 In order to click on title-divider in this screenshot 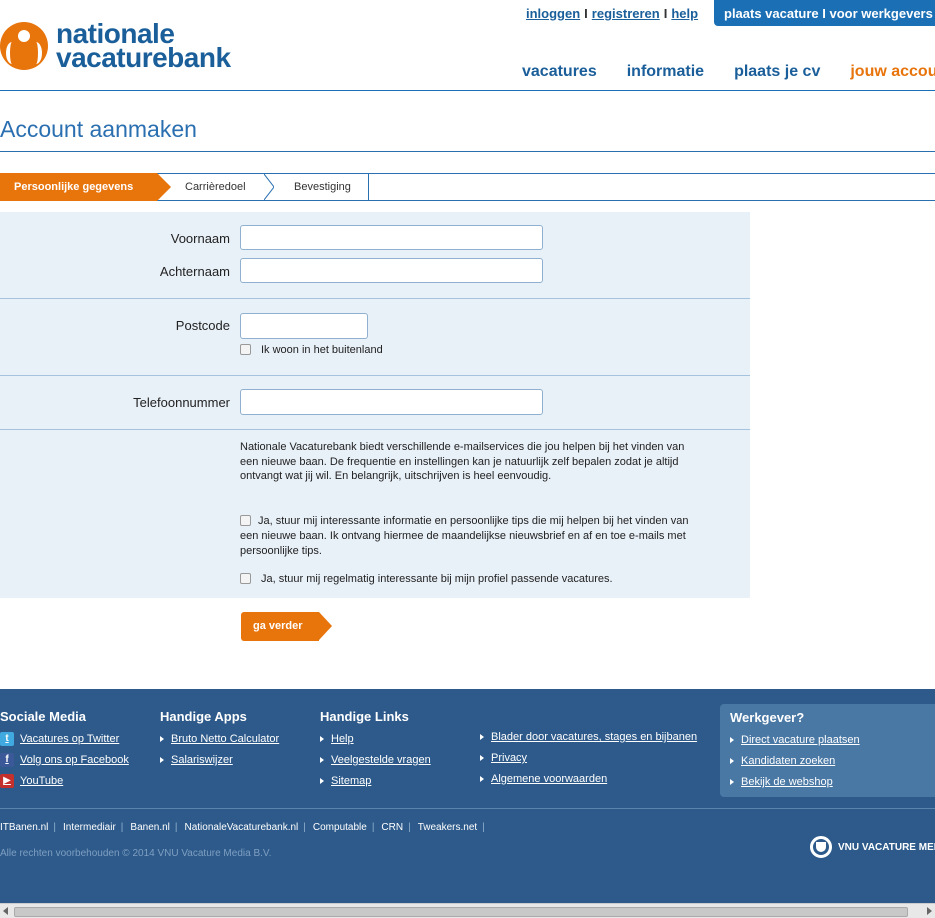, I will do `click(467, 151)`.